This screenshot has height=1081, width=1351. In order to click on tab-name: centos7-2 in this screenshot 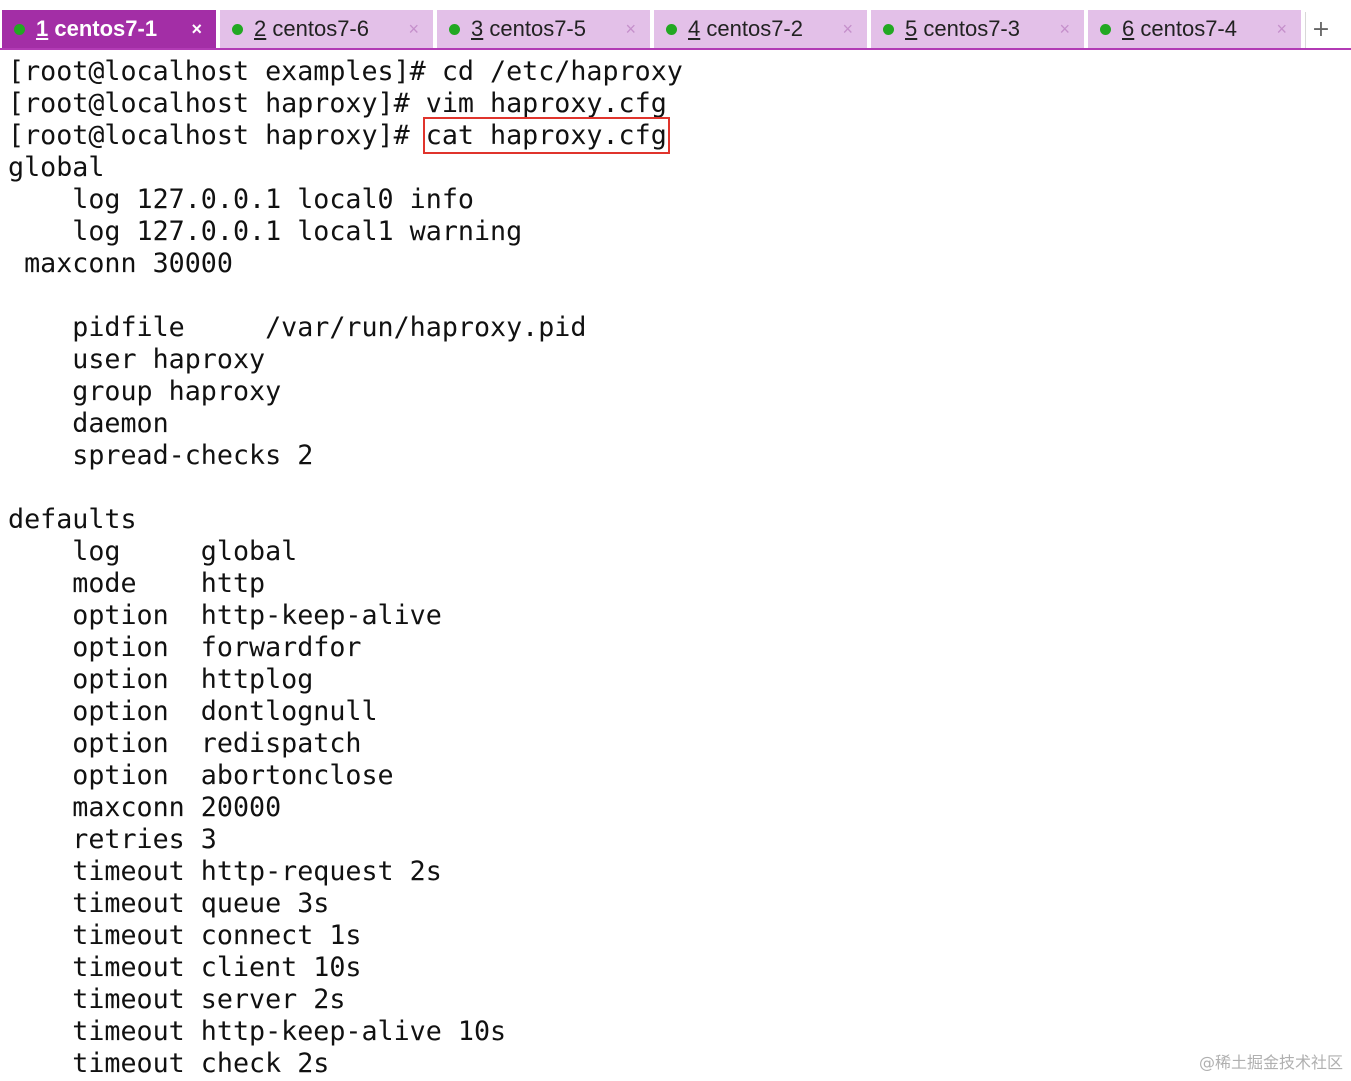, I will do `click(754, 28)`.